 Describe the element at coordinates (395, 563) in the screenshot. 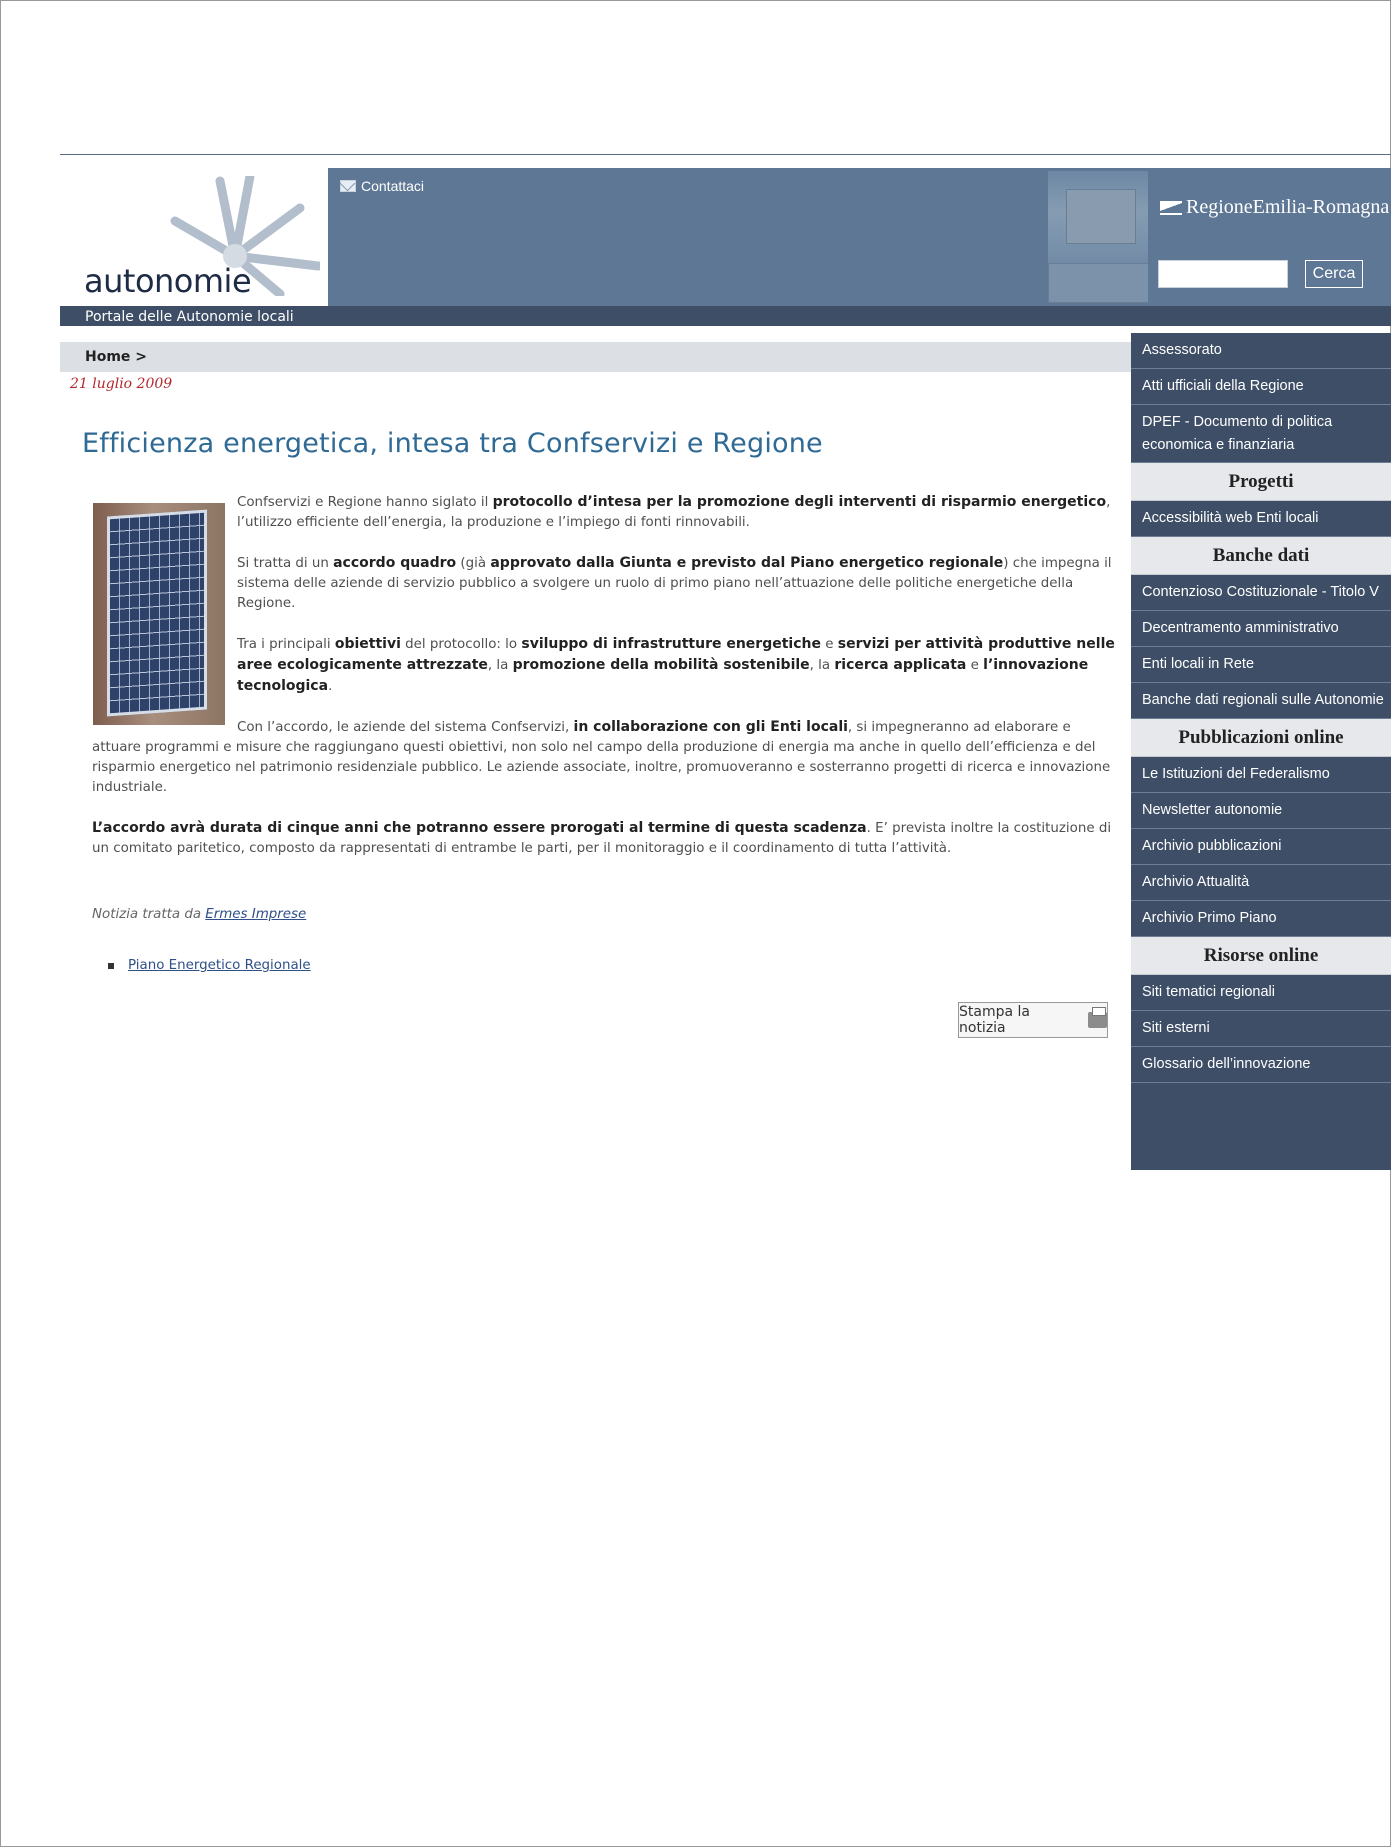

I see `bold-text: accordo quadro` at that location.